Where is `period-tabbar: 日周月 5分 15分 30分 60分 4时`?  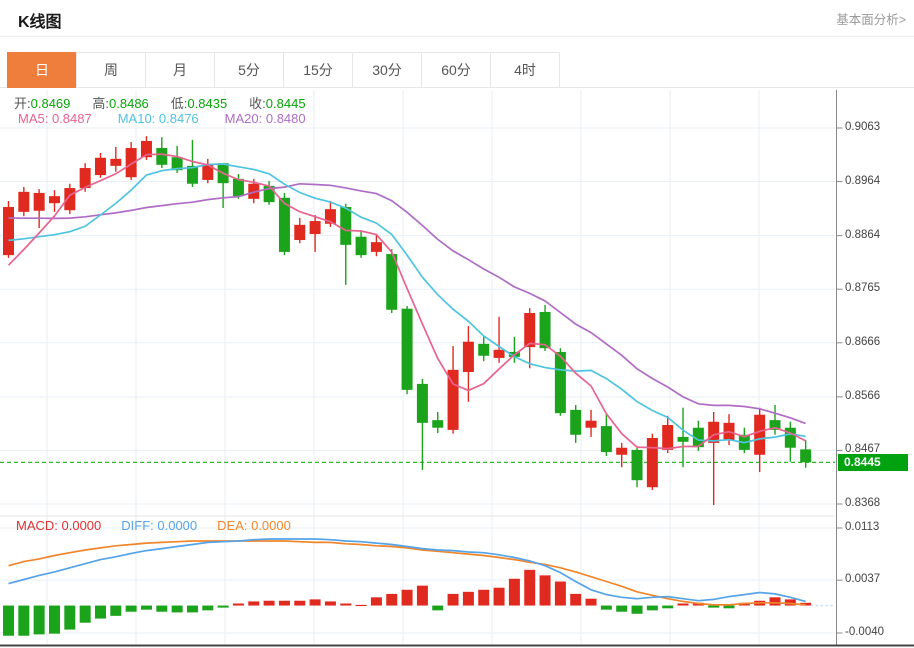 period-tabbar: 日周月 5分 15分 30分 60分 4时 is located at coordinates (283, 70).